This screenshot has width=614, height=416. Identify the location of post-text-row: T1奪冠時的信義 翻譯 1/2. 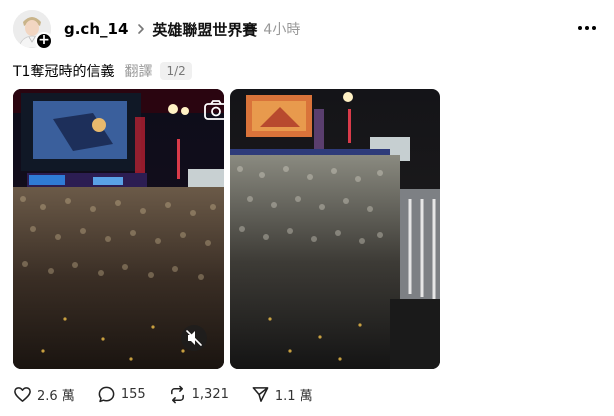
(102, 71).